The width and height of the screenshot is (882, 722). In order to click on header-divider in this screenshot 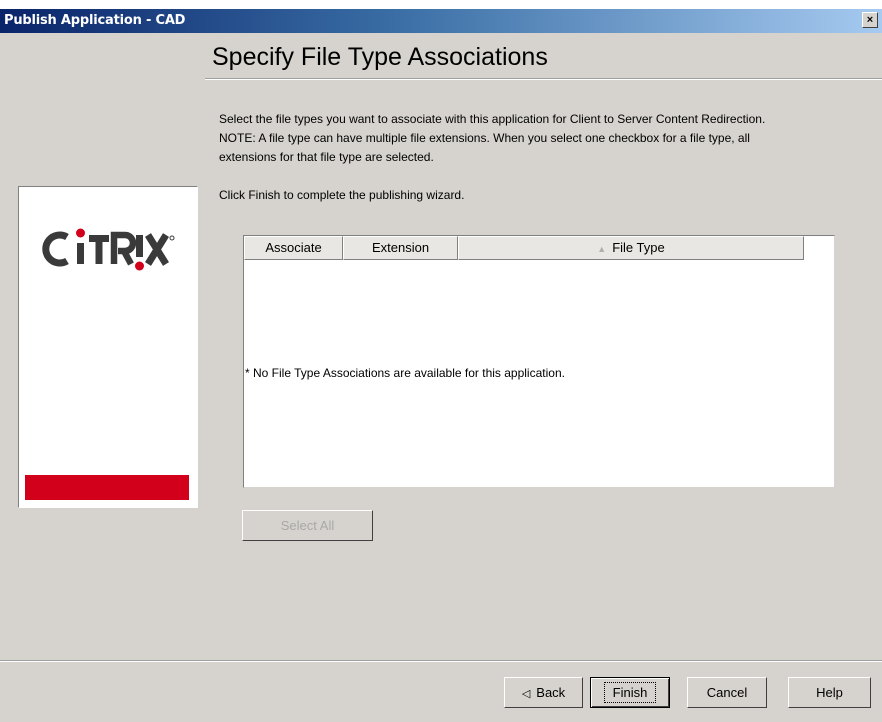, I will do `click(543, 79)`.